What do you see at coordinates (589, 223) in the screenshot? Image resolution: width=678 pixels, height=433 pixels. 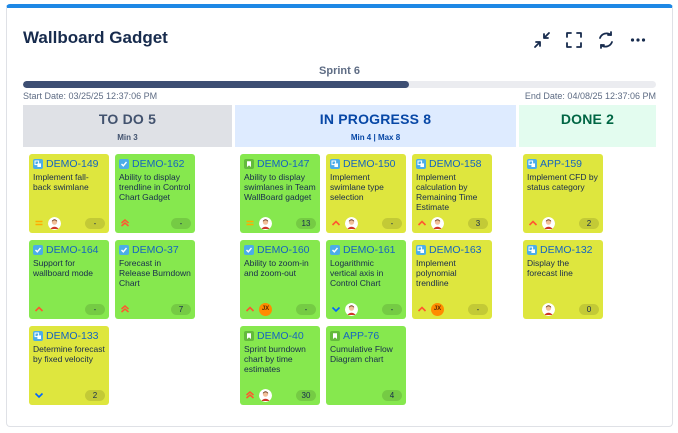 I see `estimate-badge: 2` at bounding box center [589, 223].